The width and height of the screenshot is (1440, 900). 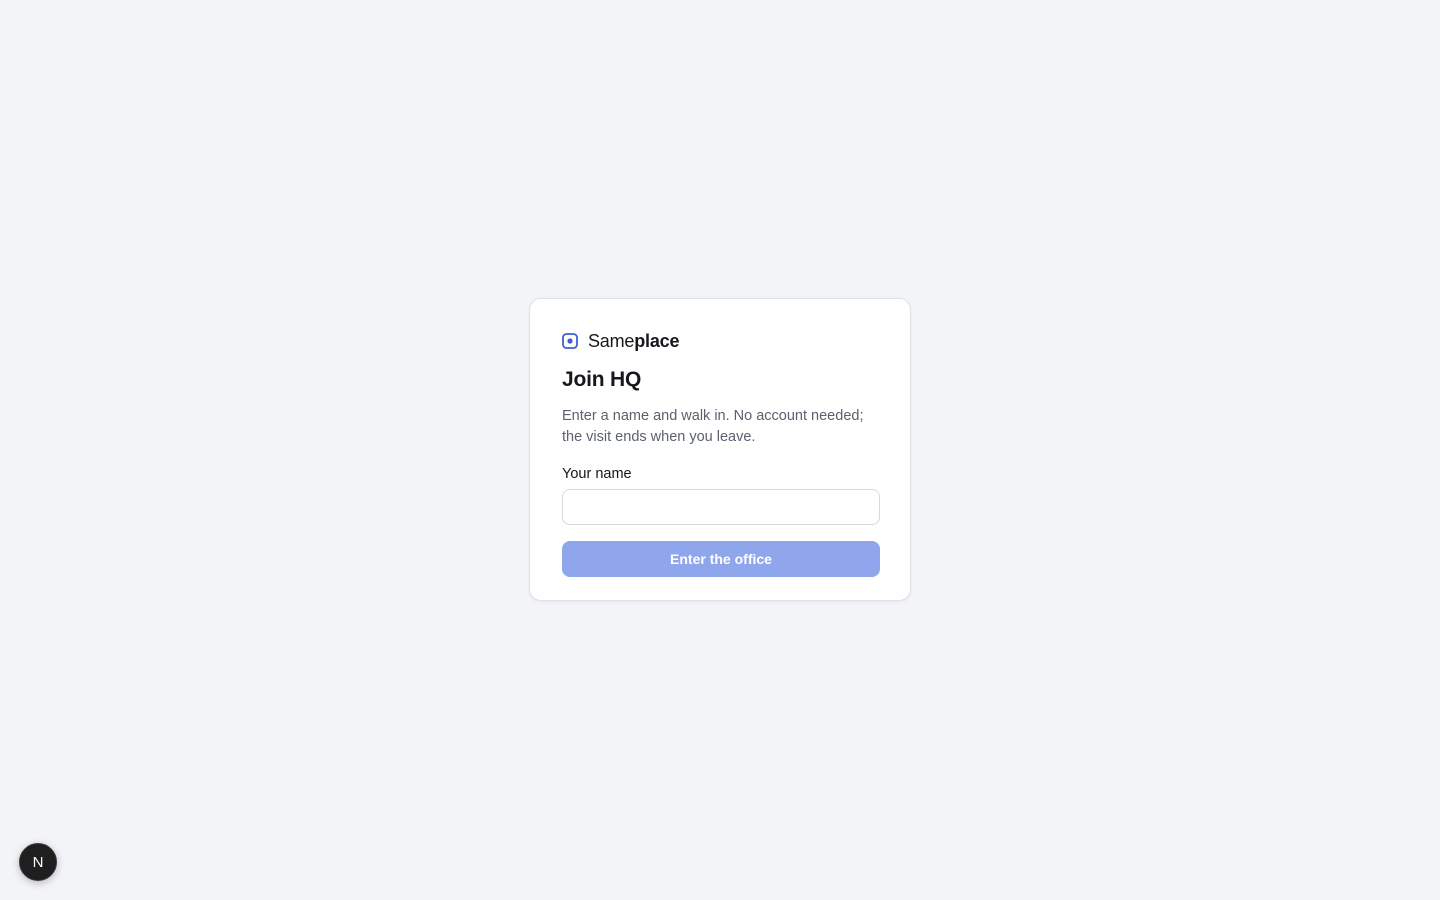 What do you see at coordinates (611, 340) in the screenshot?
I see `brand-name-light: Same` at bounding box center [611, 340].